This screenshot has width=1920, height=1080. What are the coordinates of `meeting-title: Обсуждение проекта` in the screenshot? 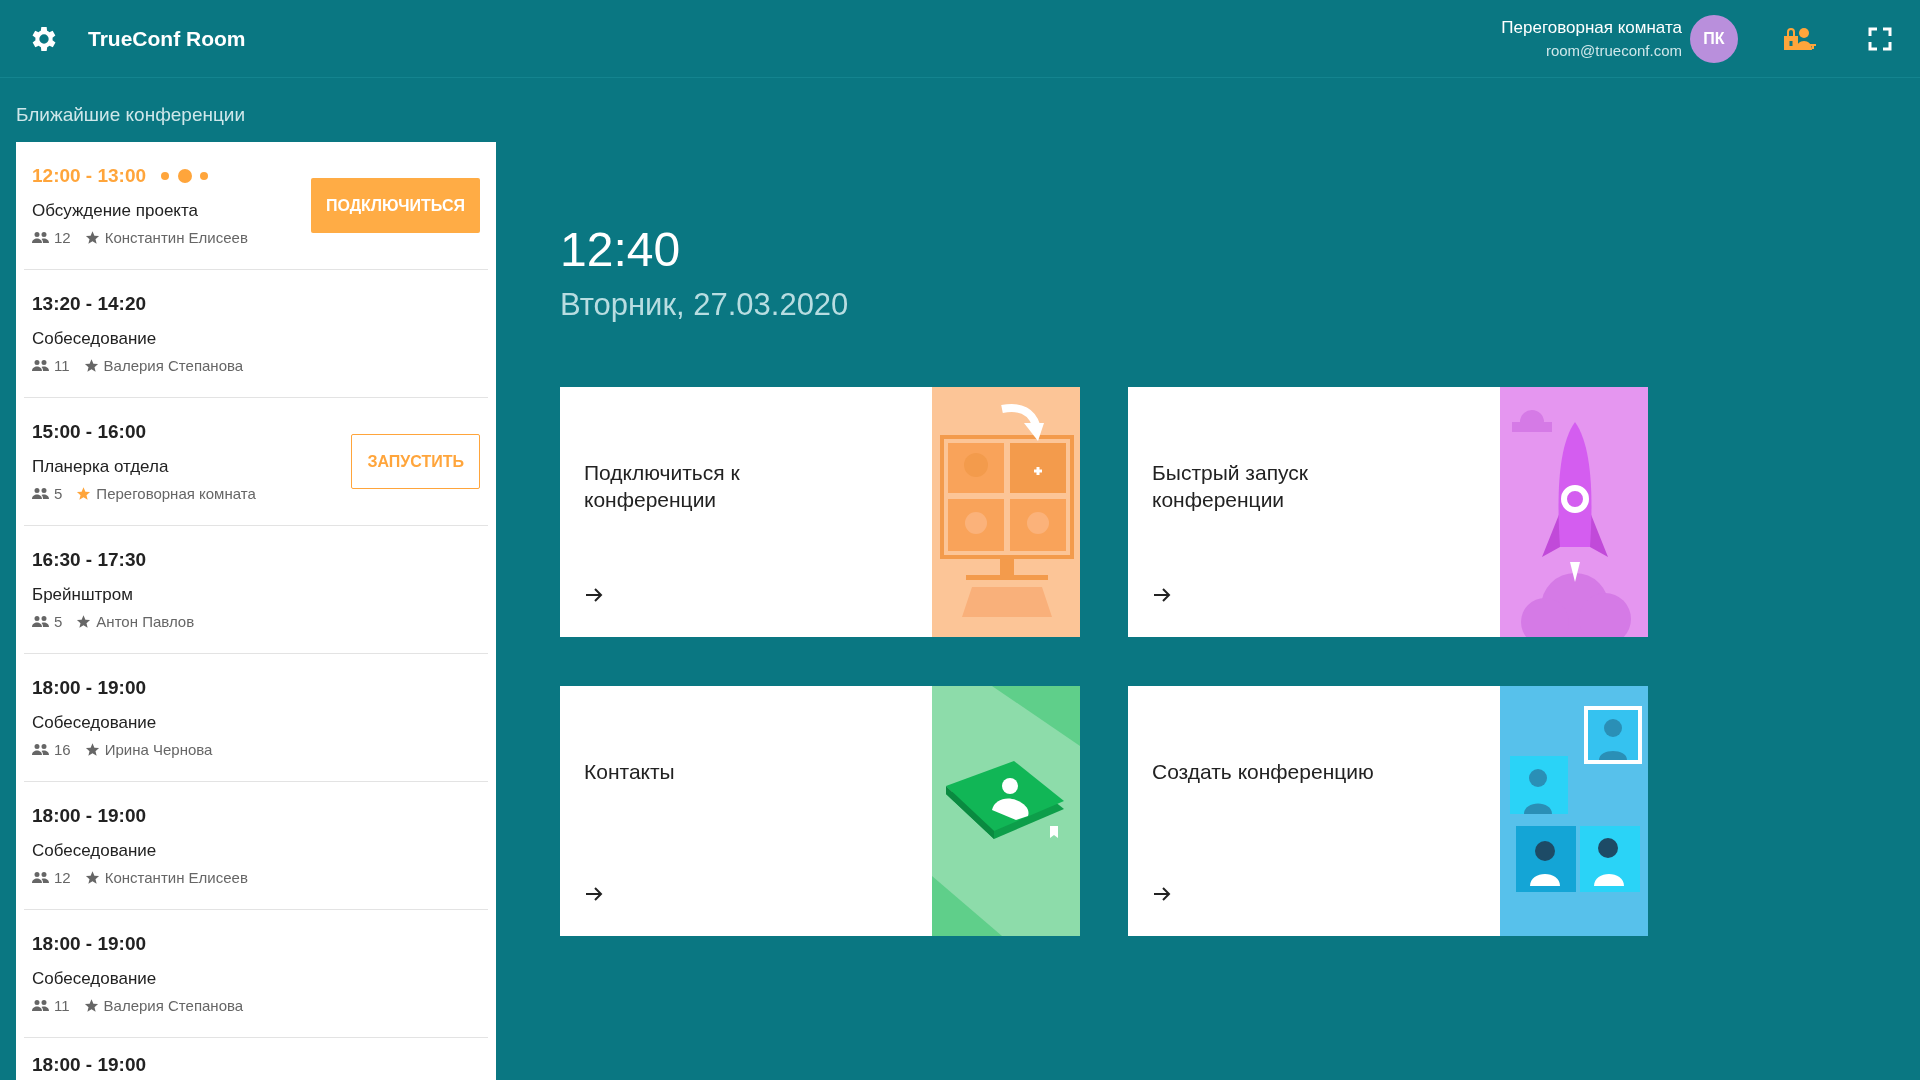 It's located at (115, 211).